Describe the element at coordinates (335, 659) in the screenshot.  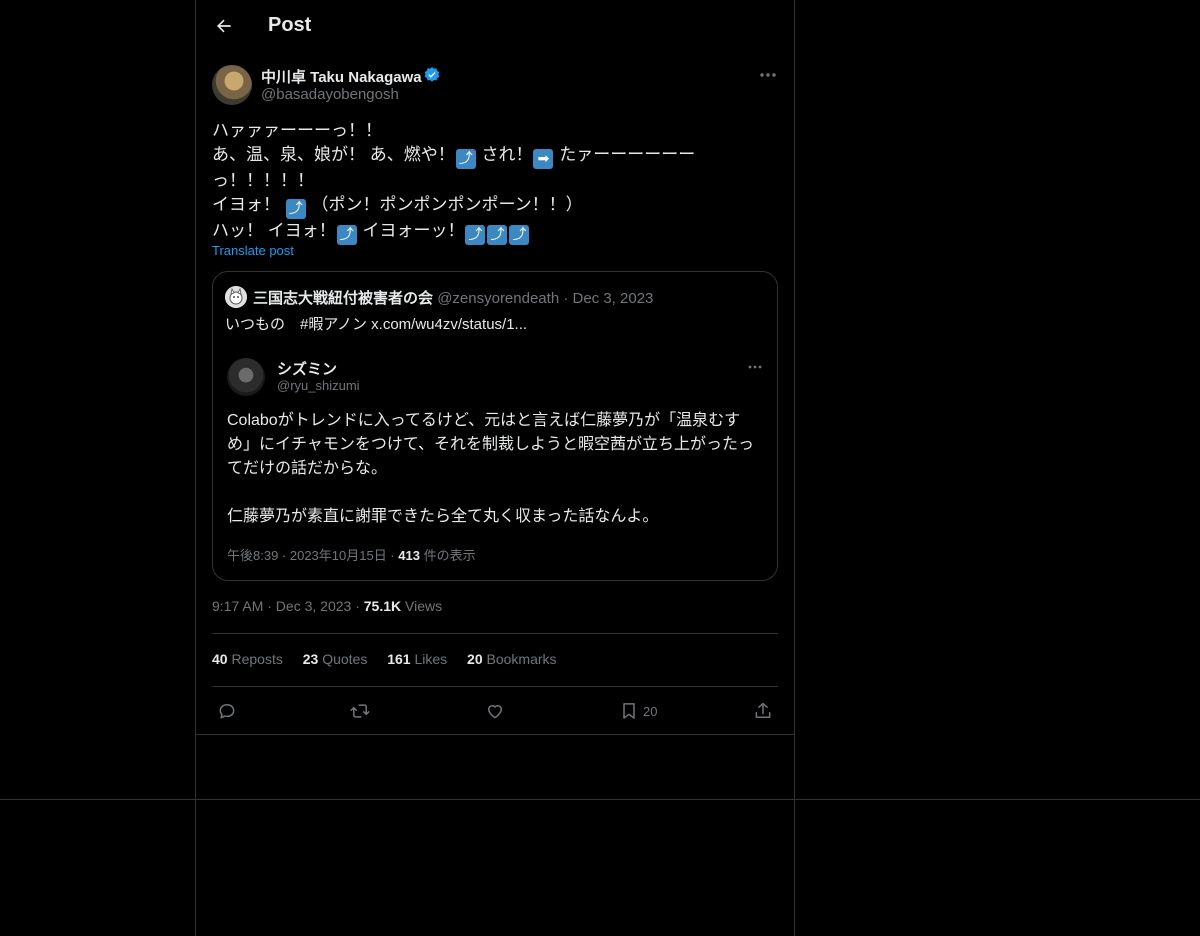
I see `quotes-stat: 23 Quotes` at that location.